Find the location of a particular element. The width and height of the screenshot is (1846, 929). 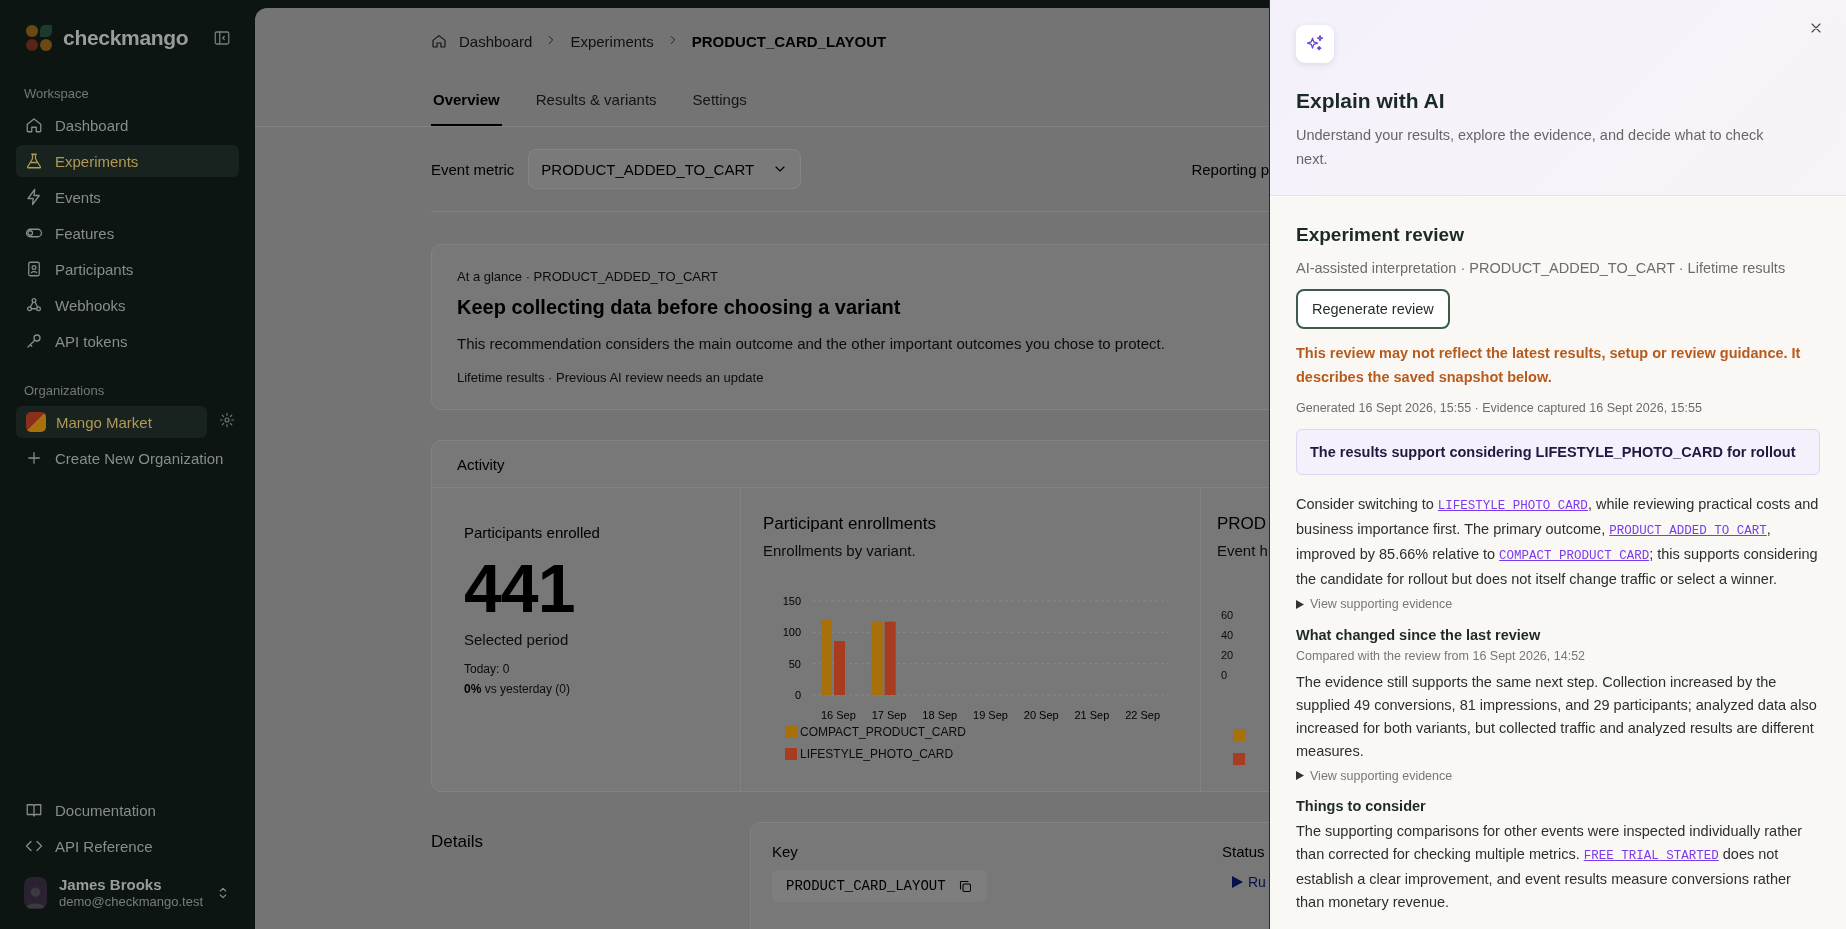

section-title: Details is located at coordinates (457, 842).